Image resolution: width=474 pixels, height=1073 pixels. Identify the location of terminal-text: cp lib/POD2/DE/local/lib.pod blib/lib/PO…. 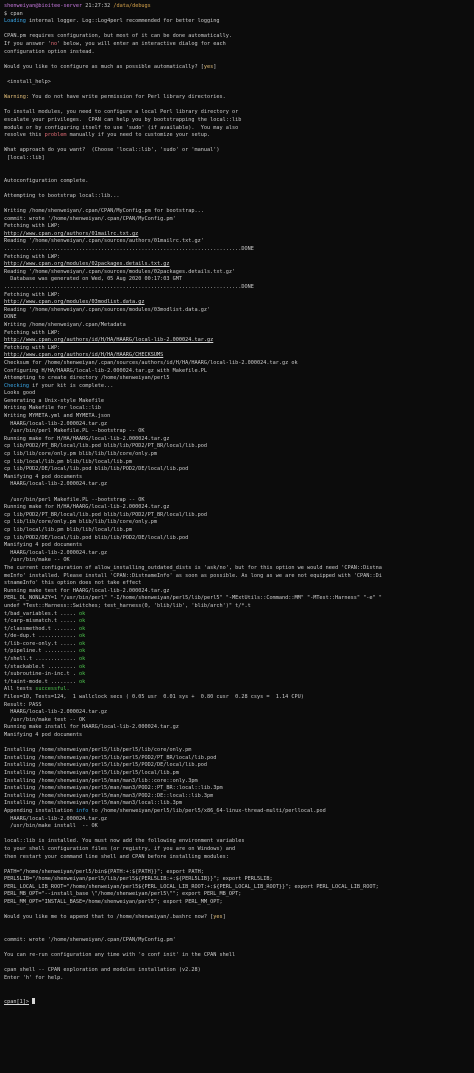
(96, 469).